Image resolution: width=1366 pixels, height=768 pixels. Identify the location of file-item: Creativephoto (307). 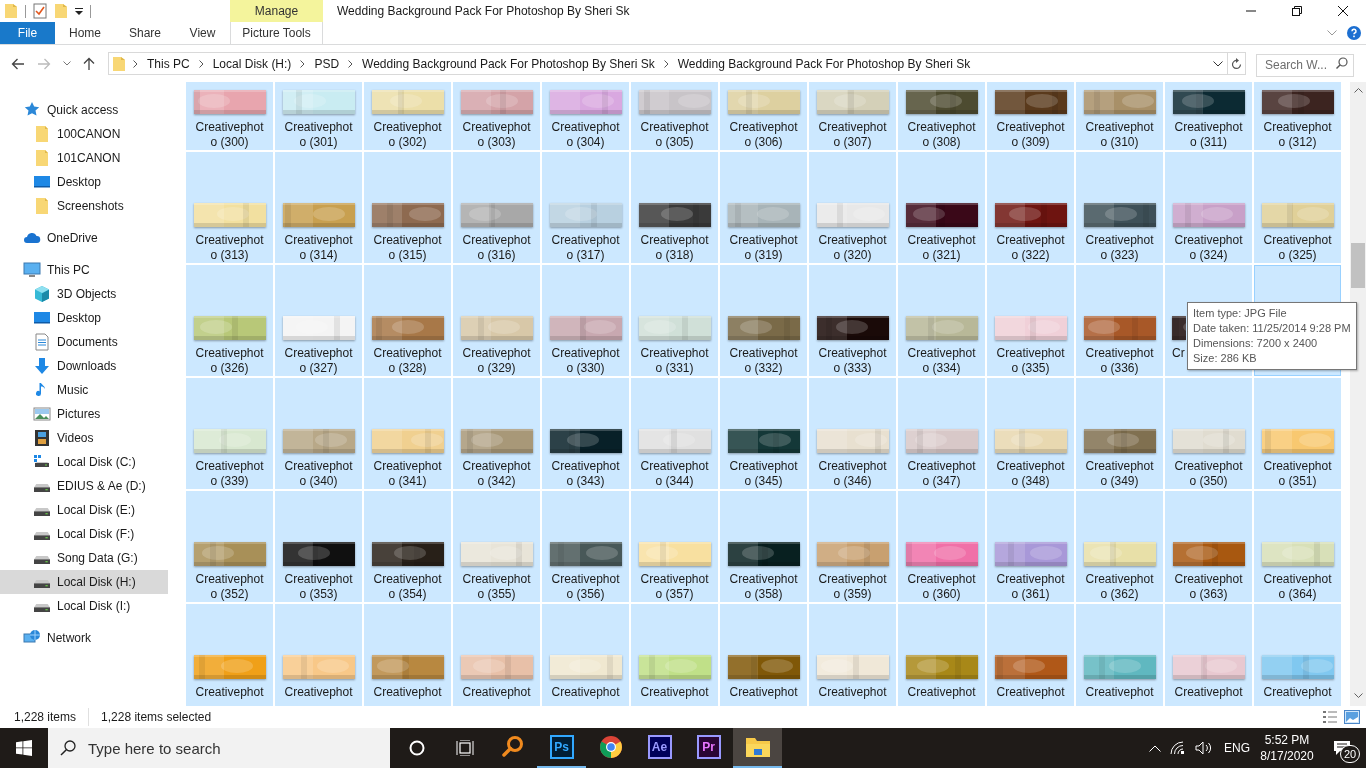
(852, 116).